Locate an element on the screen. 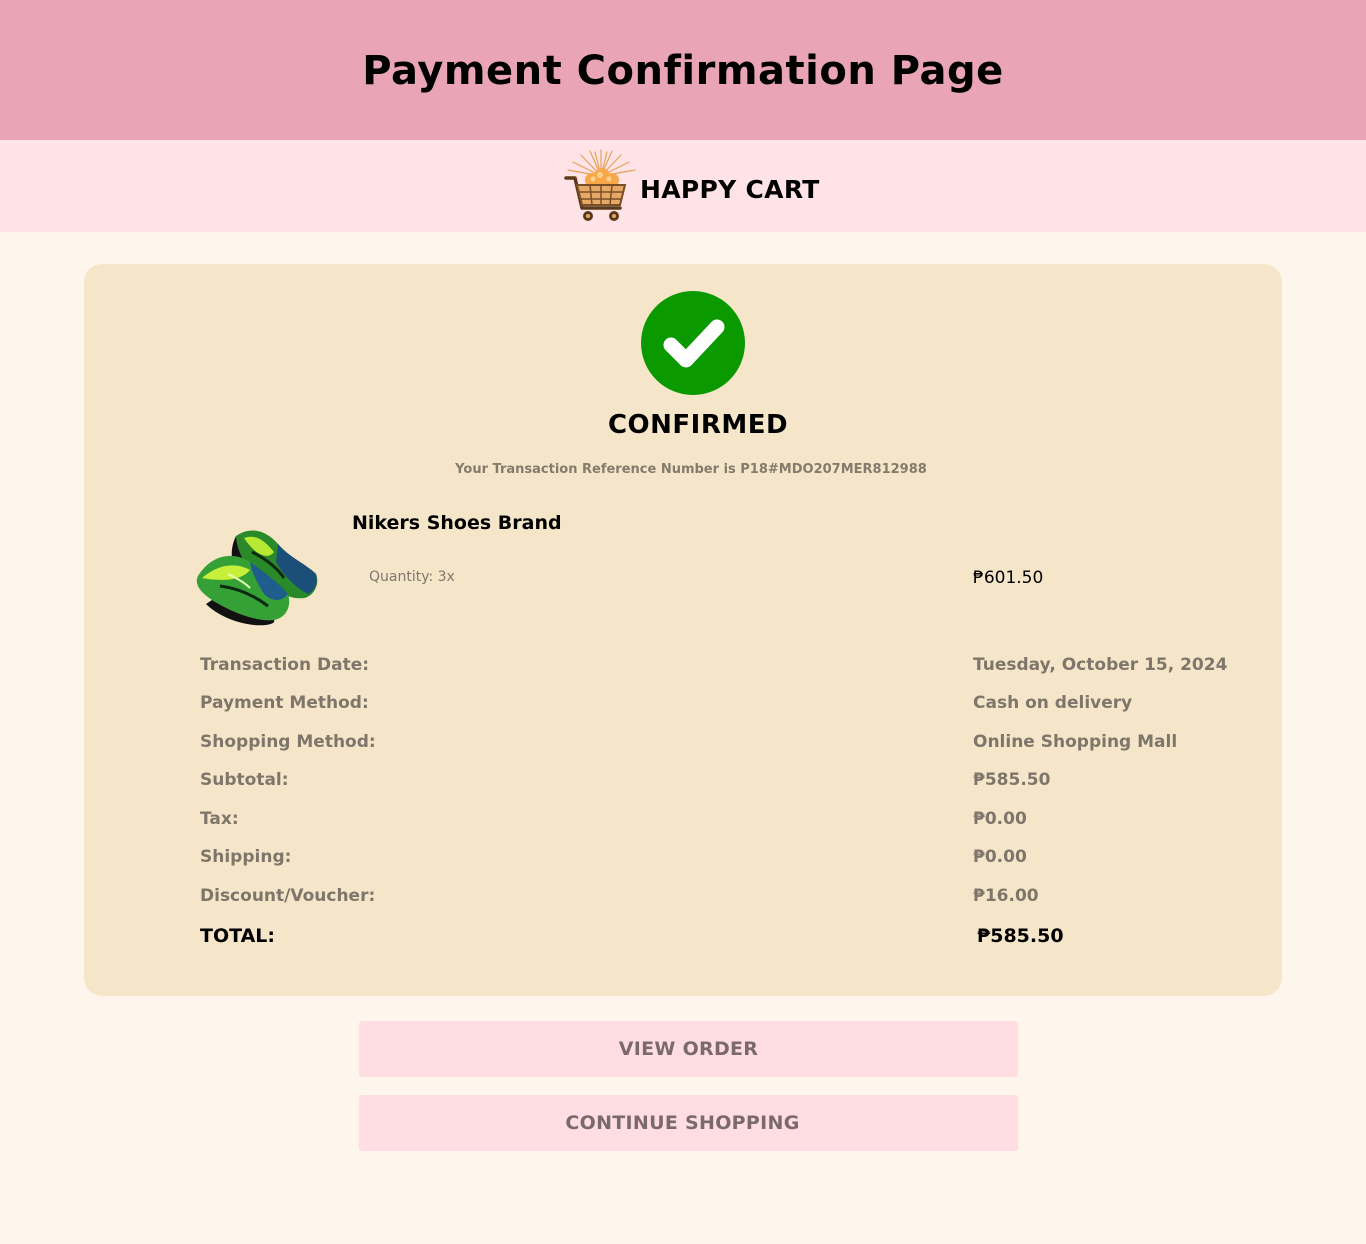 The width and height of the screenshot is (1366, 1244). tax-value: ₱0.00 is located at coordinates (1000, 819).